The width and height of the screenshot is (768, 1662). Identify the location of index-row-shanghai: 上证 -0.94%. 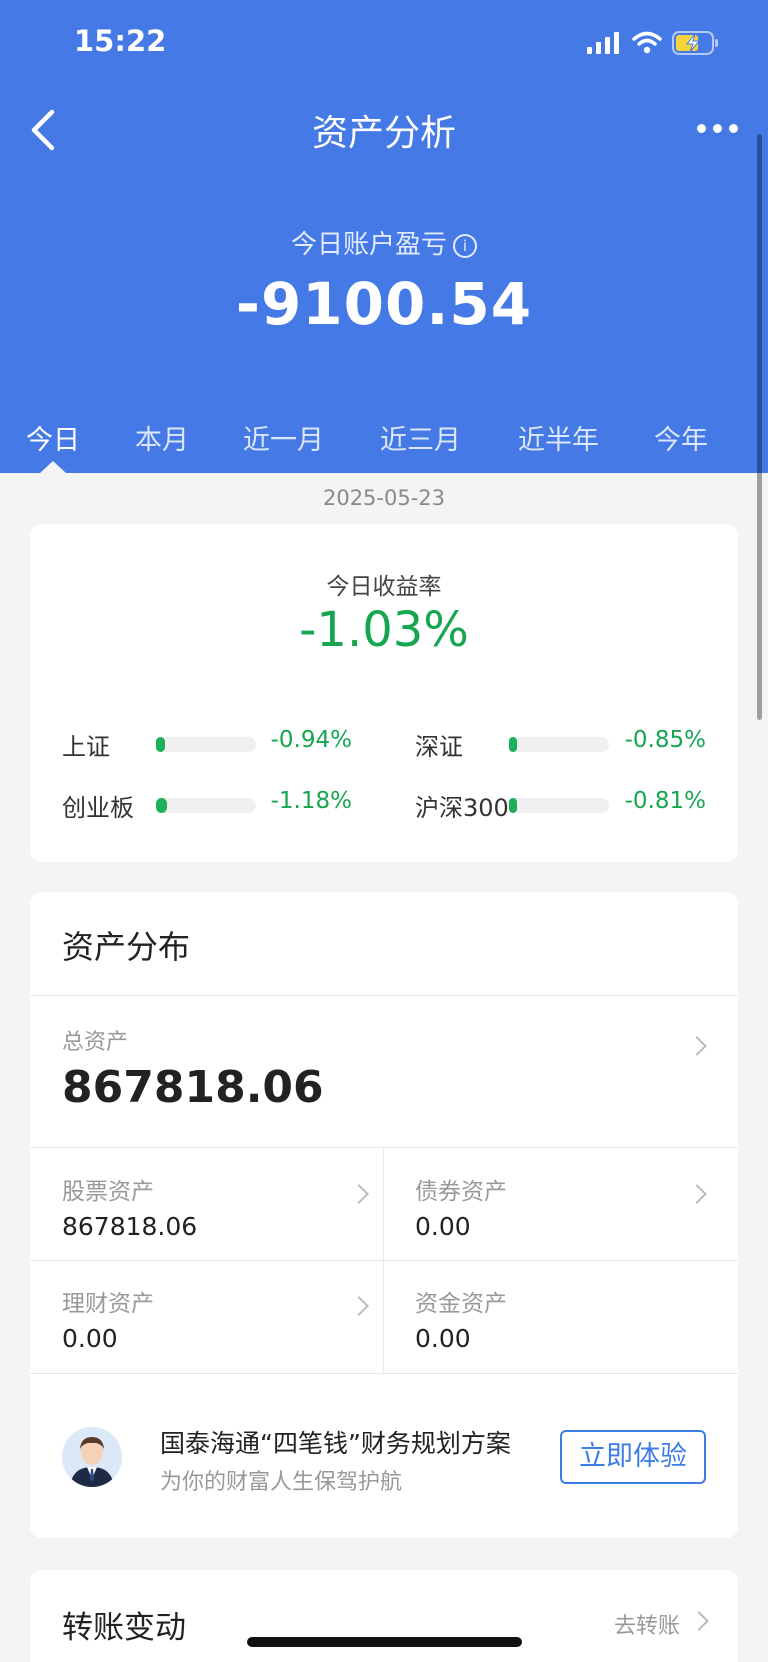
(207, 744).